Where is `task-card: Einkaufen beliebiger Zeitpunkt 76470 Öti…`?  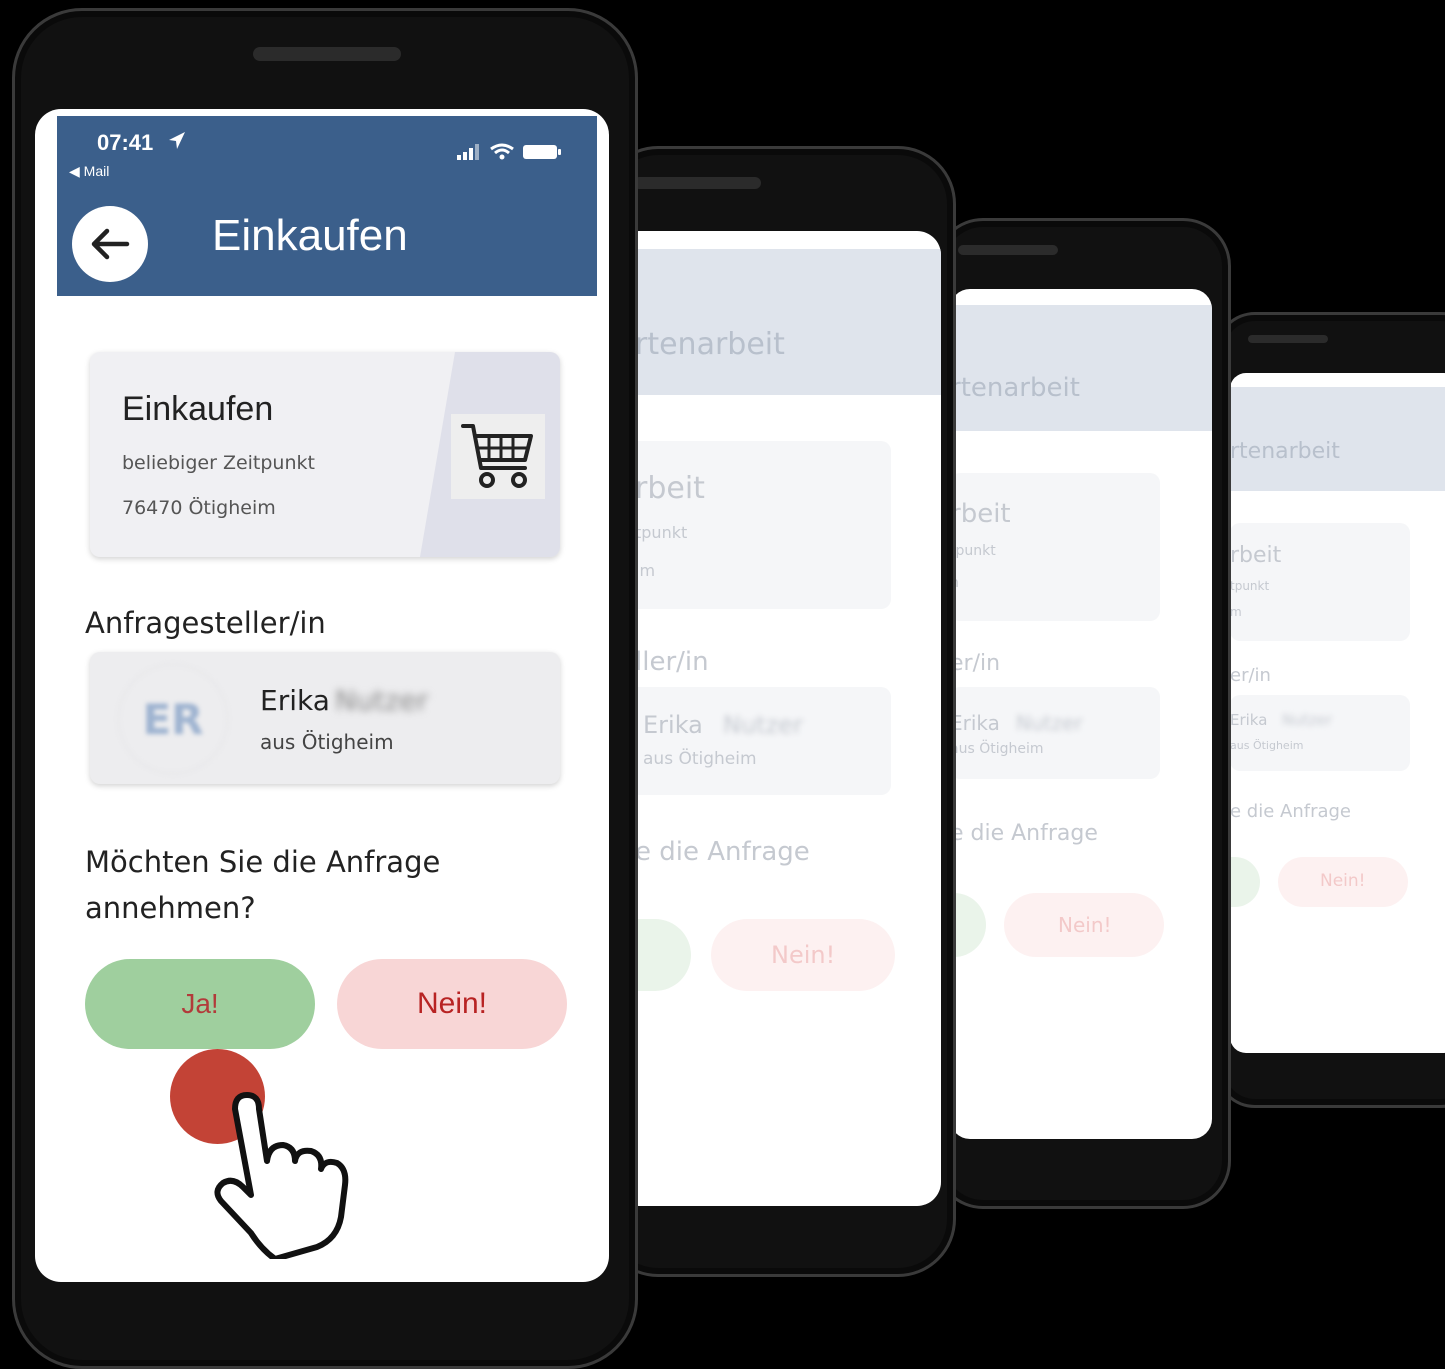 task-card: Einkaufen beliebiger Zeitpunkt 76470 Öti… is located at coordinates (325, 454).